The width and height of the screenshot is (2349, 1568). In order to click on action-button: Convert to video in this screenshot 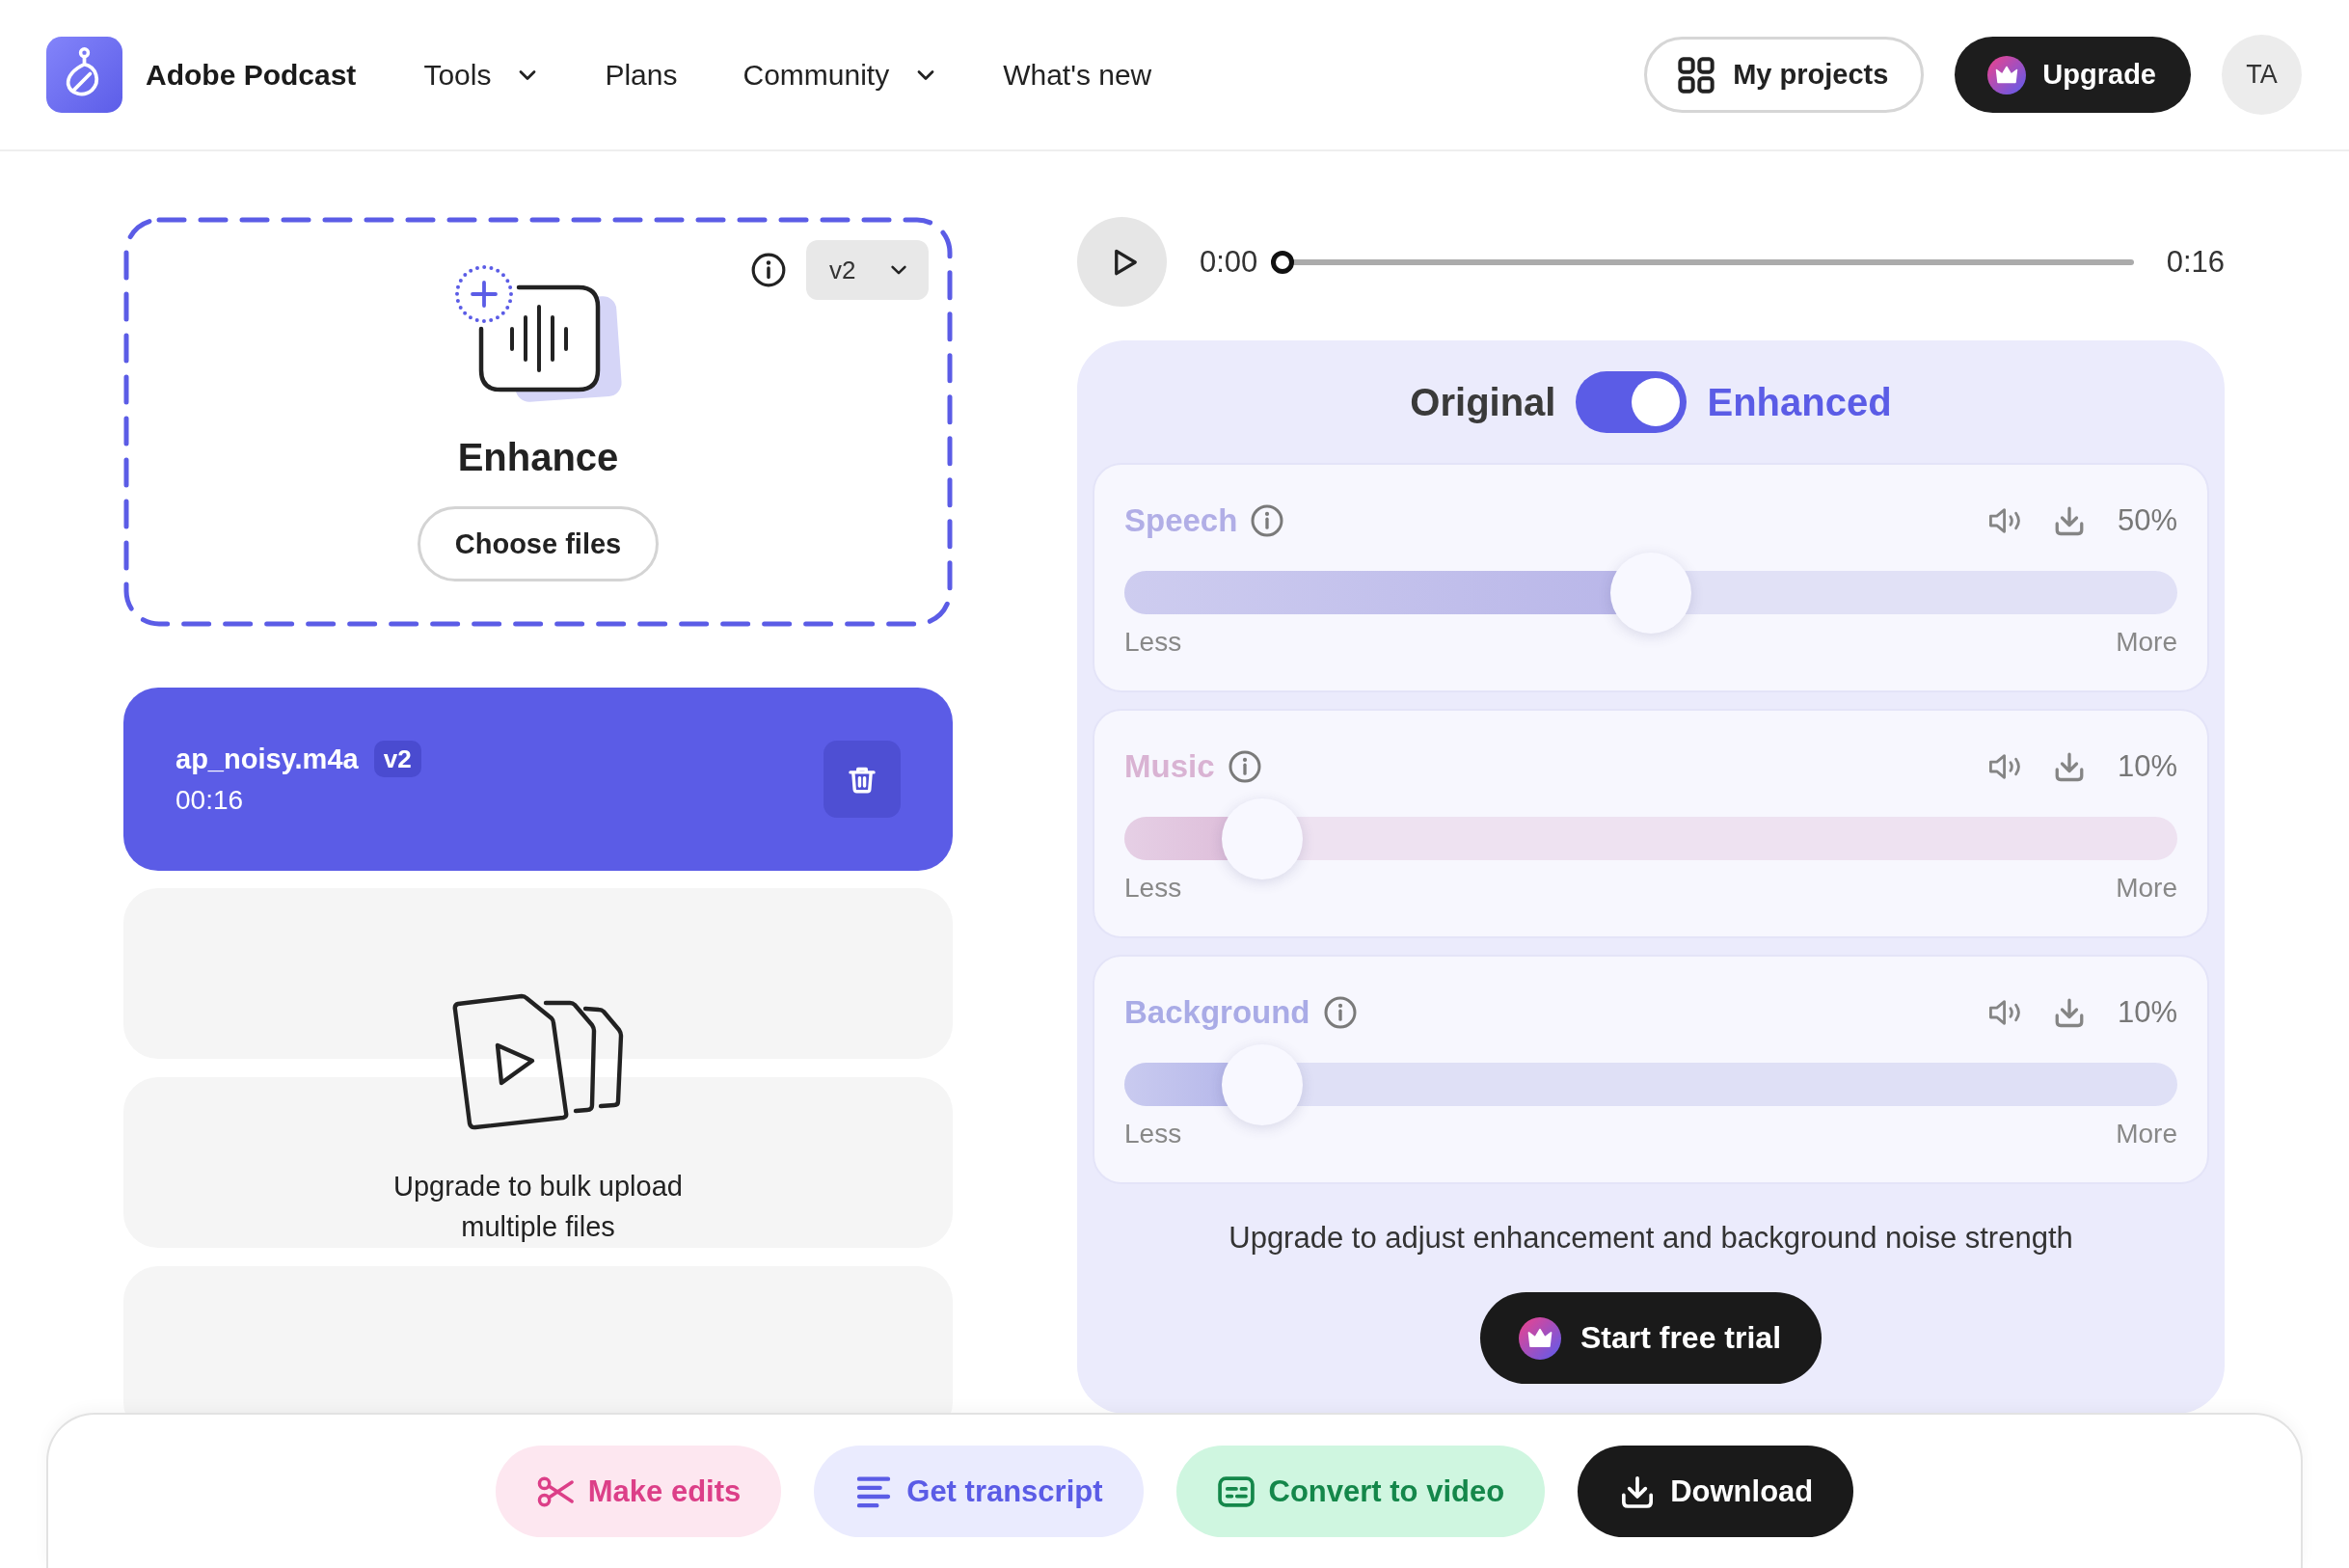, I will do `click(1360, 1492)`.